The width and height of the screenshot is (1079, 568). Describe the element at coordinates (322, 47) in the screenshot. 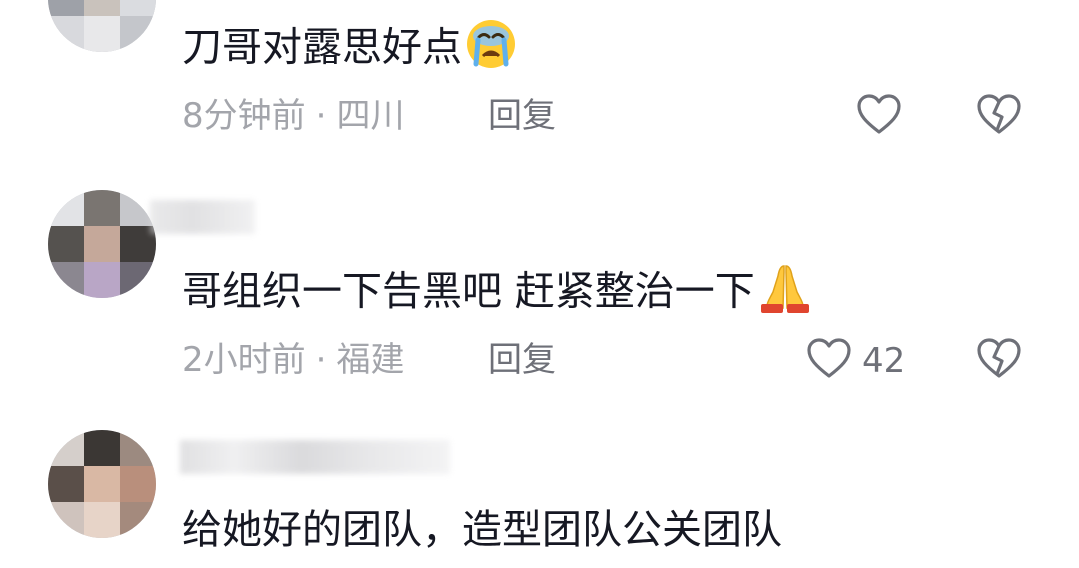

I see `comment-text-content: 刀哥对露思好点` at that location.